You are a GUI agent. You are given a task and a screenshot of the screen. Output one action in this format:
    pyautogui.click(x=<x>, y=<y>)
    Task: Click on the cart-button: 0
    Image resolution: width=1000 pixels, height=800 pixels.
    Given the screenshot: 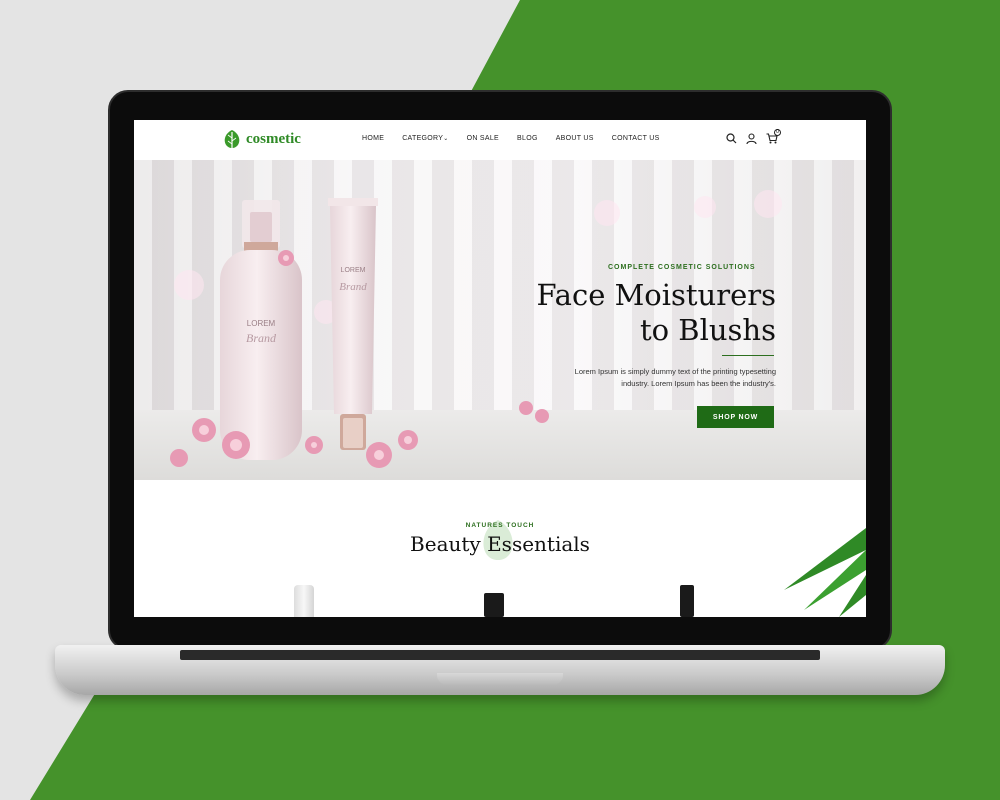 What is the action you would take?
    pyautogui.click(x=773, y=136)
    